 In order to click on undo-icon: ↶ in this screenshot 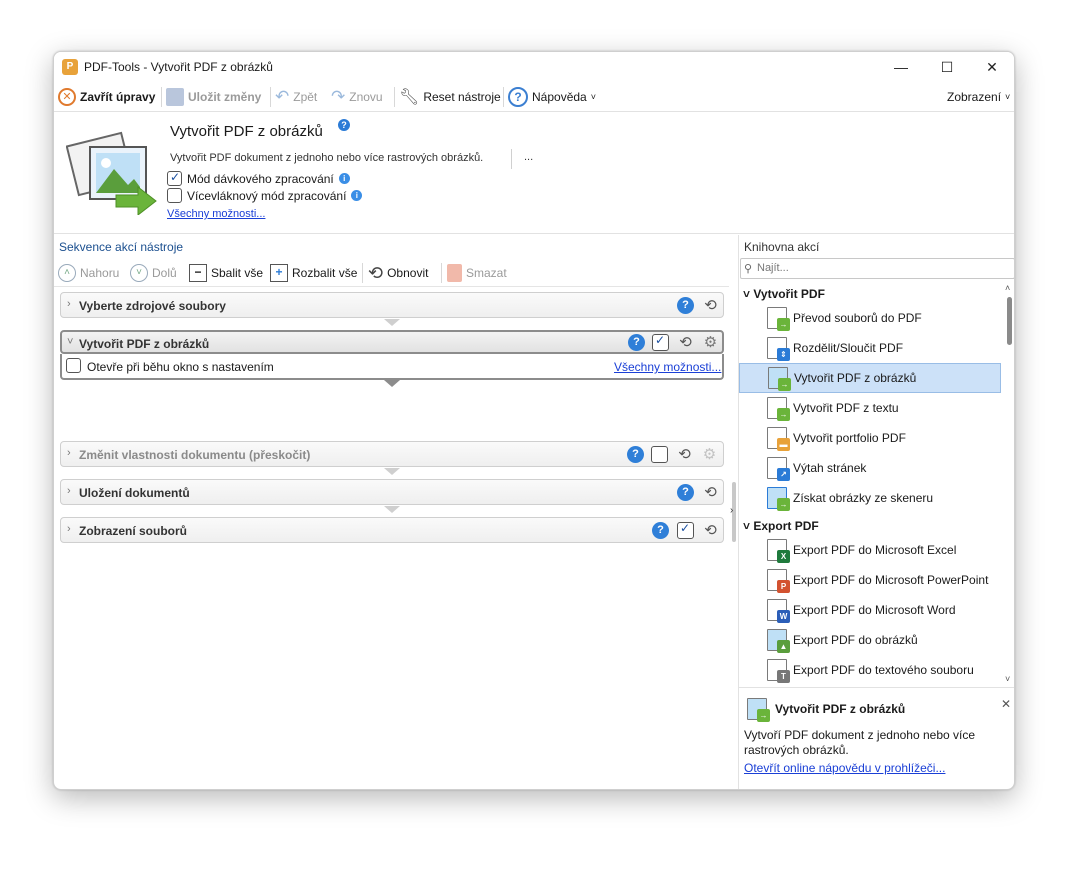, I will do `click(282, 96)`.